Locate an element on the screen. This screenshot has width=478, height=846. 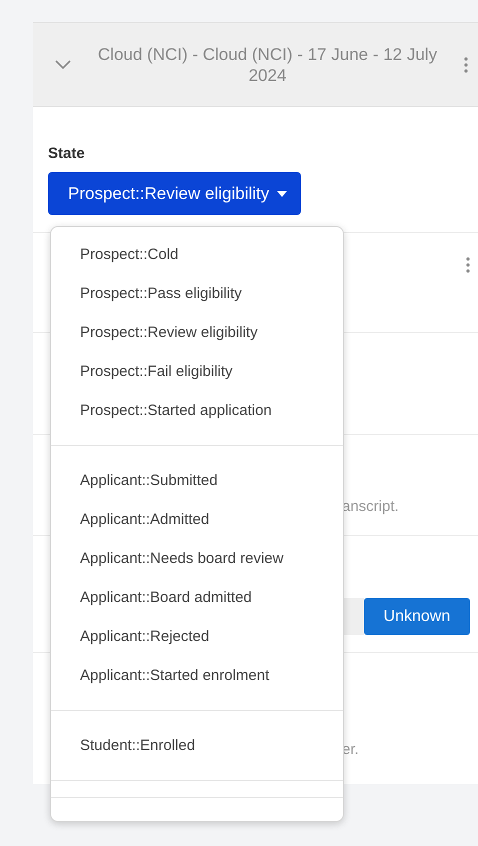
chevron-down-icon is located at coordinates (63, 65).